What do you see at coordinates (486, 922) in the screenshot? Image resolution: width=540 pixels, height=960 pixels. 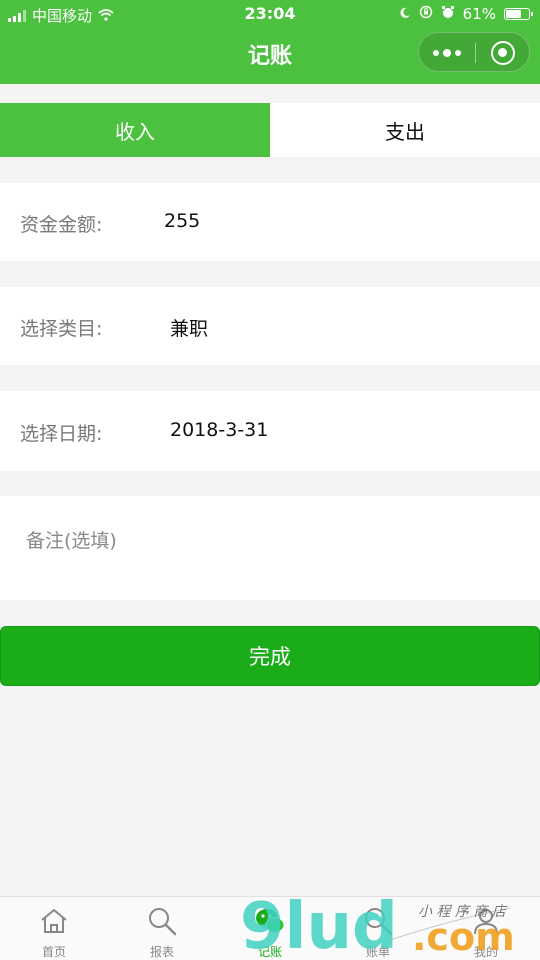 I see `user-icon` at bounding box center [486, 922].